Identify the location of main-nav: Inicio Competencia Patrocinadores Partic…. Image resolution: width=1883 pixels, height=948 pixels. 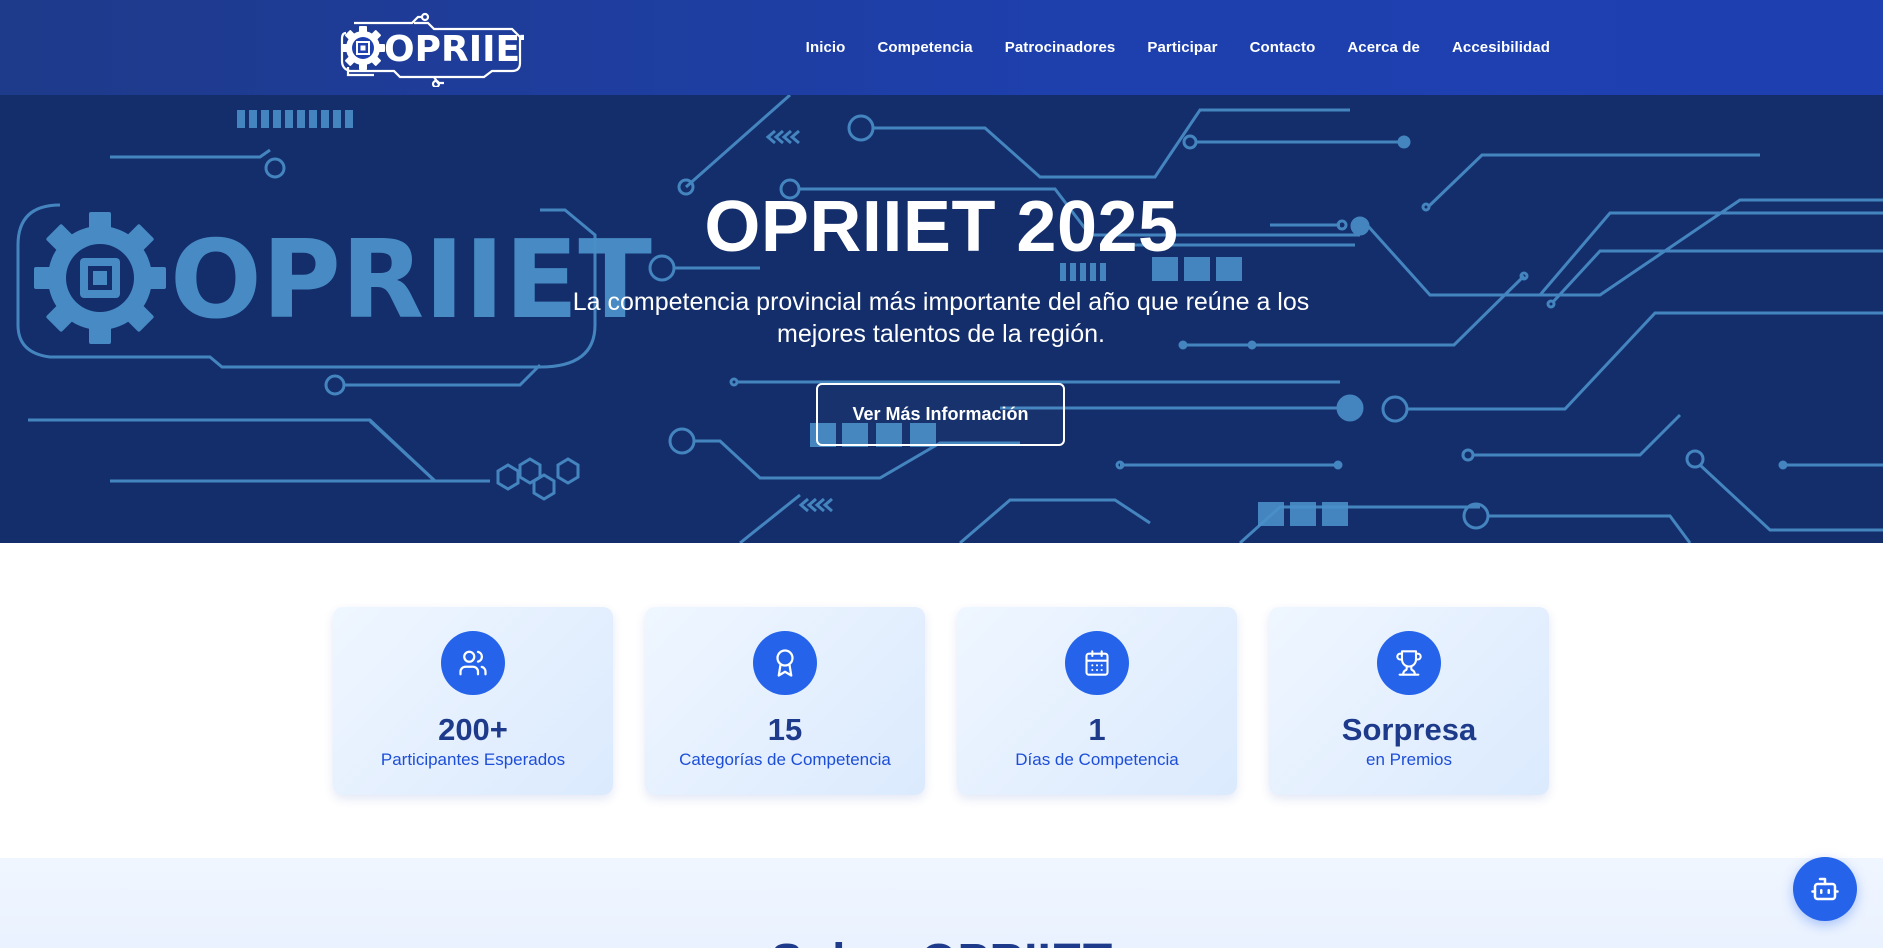
(1162, 47).